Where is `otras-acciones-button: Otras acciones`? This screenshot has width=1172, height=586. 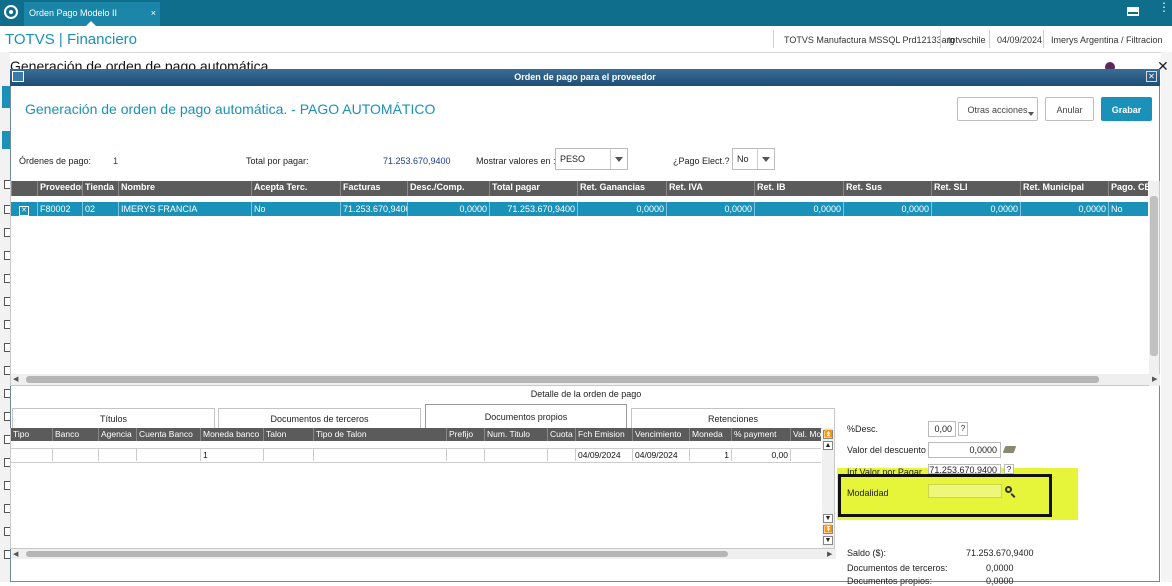 otras-acciones-button: Otras acciones is located at coordinates (997, 109).